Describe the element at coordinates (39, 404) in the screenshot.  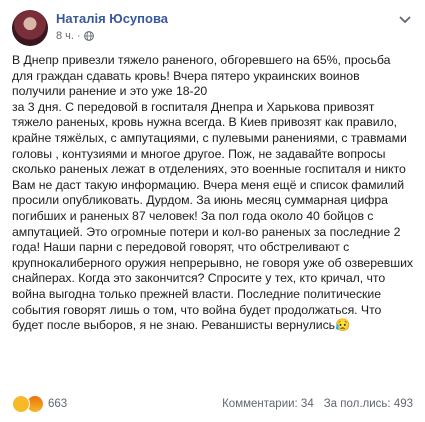
I see `reactions-summary: 663` at that location.